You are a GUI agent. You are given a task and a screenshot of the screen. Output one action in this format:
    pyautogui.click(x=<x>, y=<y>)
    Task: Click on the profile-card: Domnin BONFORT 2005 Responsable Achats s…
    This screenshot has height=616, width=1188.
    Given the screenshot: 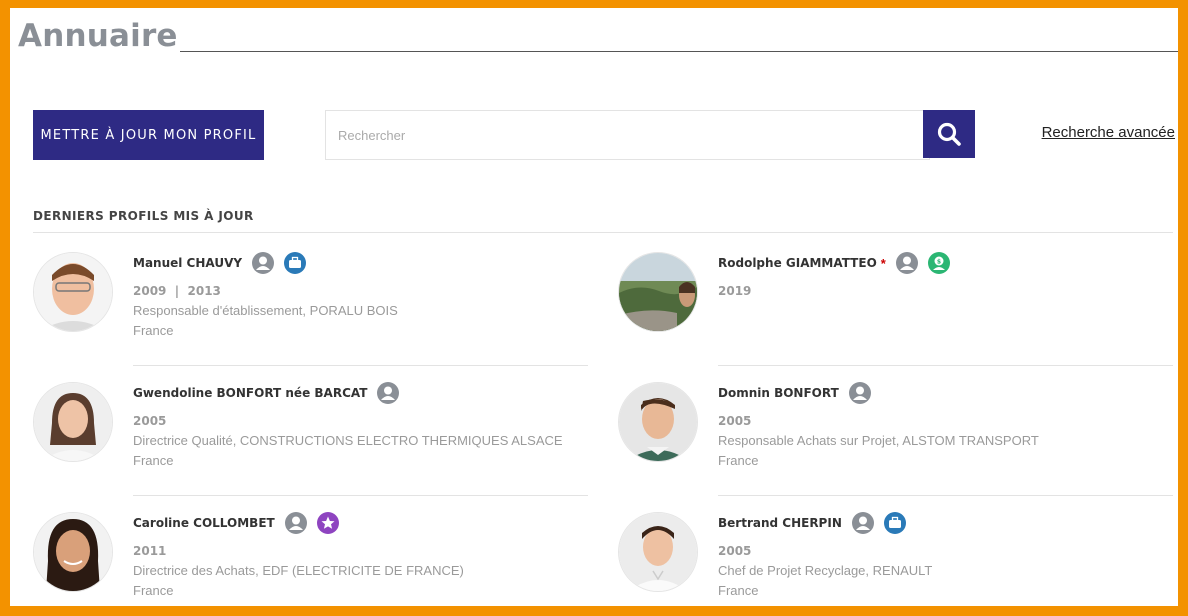 What is the action you would take?
    pyautogui.click(x=848, y=432)
    